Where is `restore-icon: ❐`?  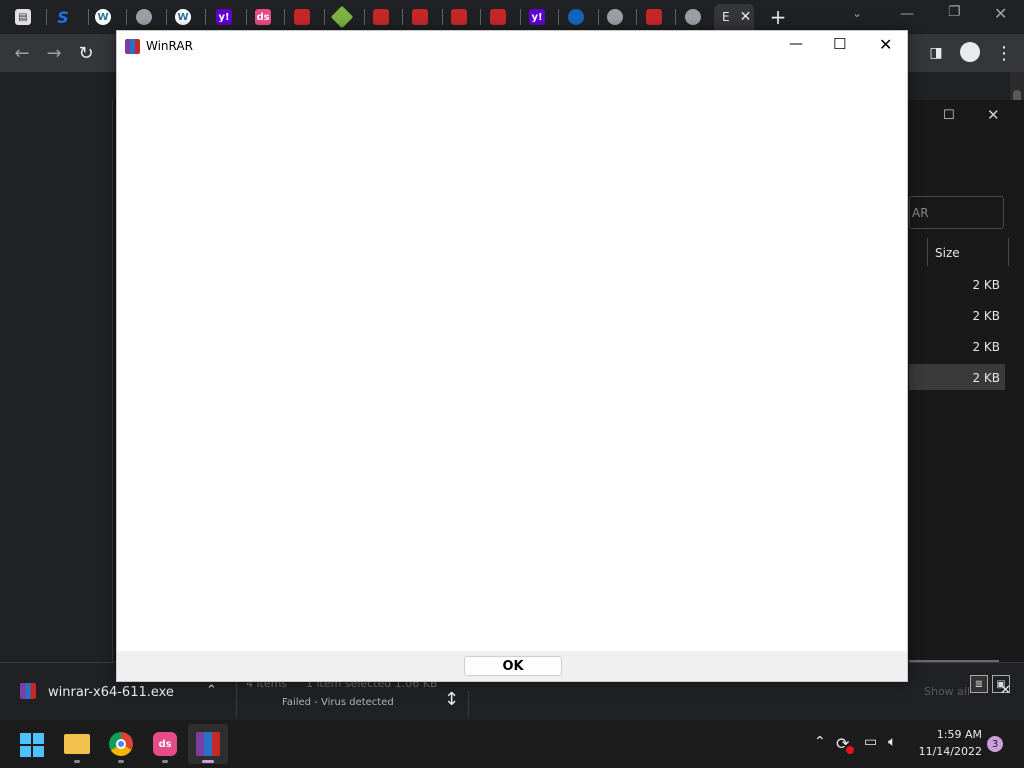
restore-icon: ❐ is located at coordinates (954, 12).